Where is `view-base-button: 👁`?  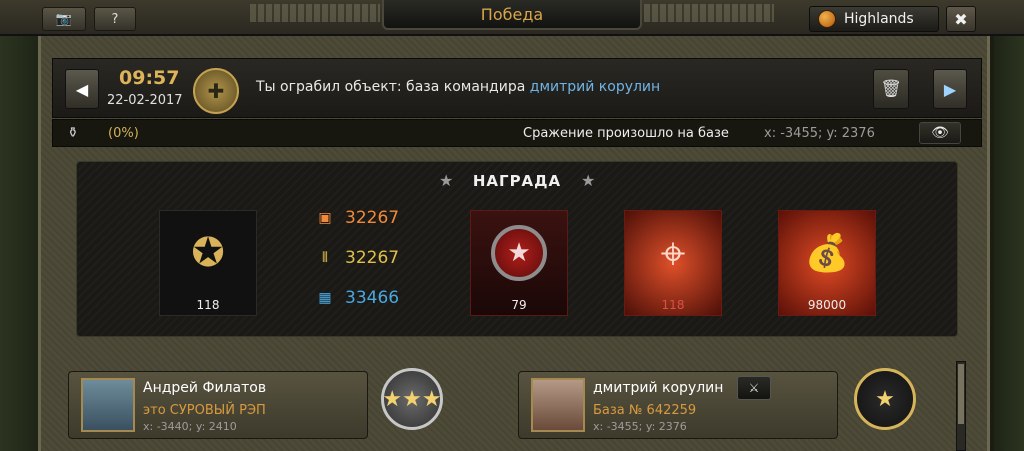
view-base-button: 👁 is located at coordinates (940, 133).